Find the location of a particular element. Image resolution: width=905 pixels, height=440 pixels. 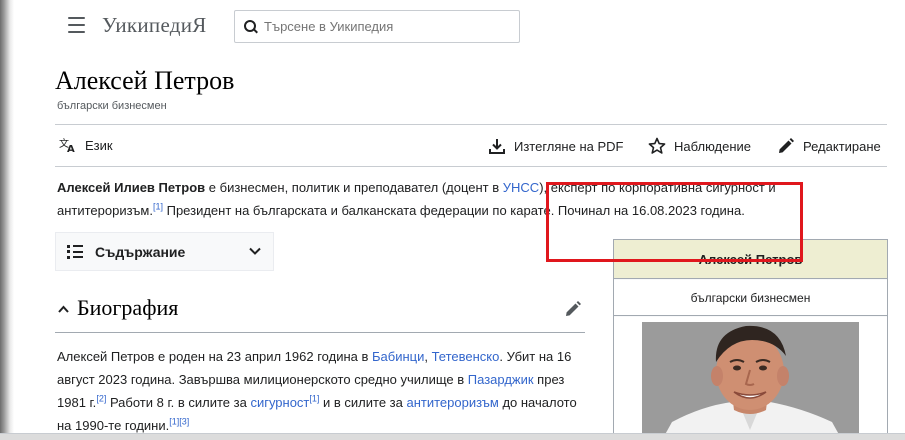

infobox-image-cell is located at coordinates (750, 378).